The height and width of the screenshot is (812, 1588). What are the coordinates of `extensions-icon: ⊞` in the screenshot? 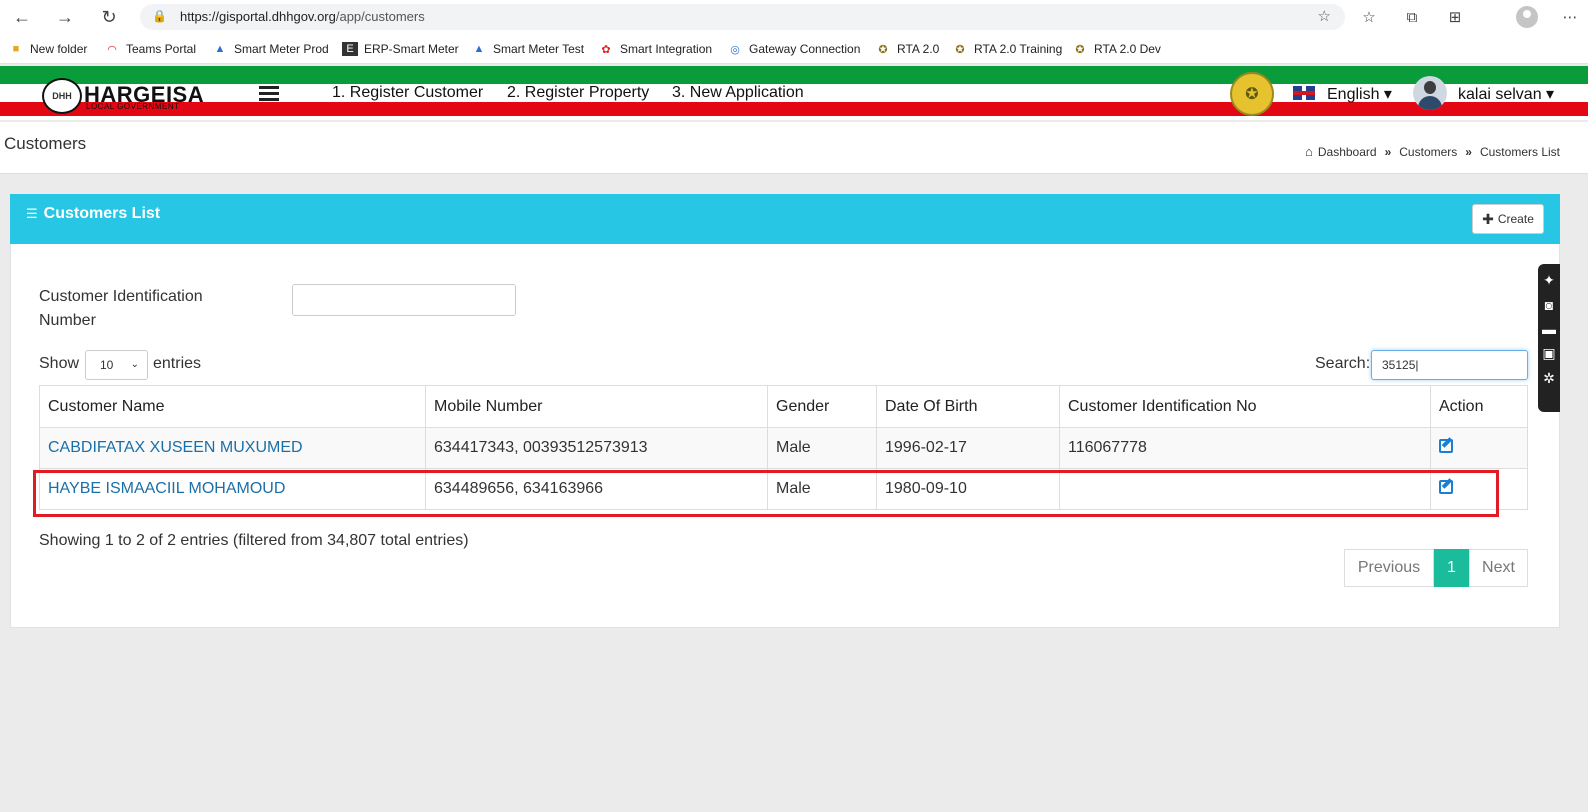 It's located at (1455, 17).